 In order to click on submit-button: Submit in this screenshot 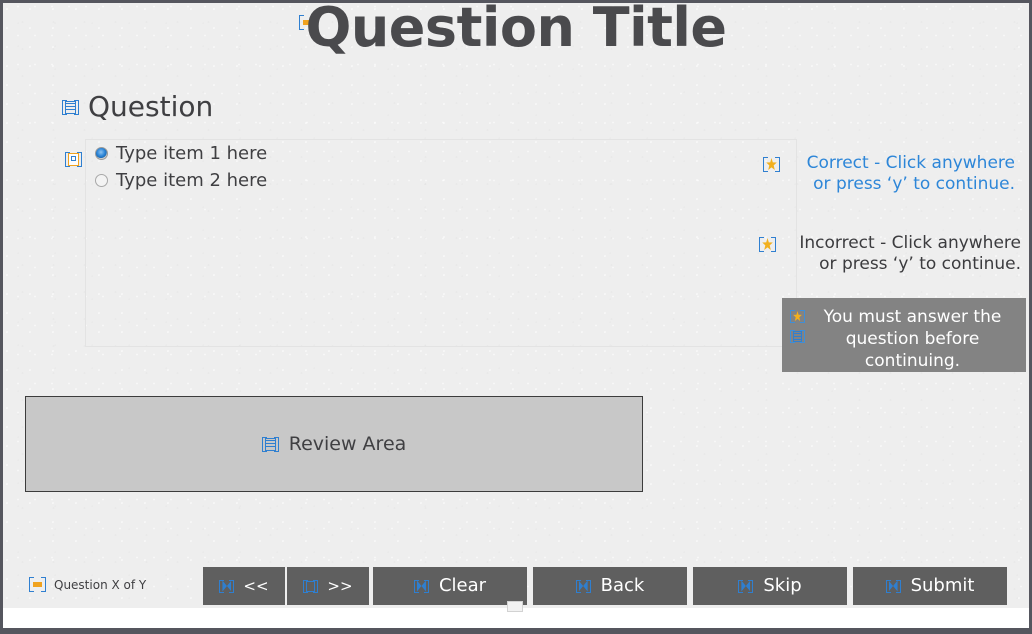, I will do `click(930, 586)`.